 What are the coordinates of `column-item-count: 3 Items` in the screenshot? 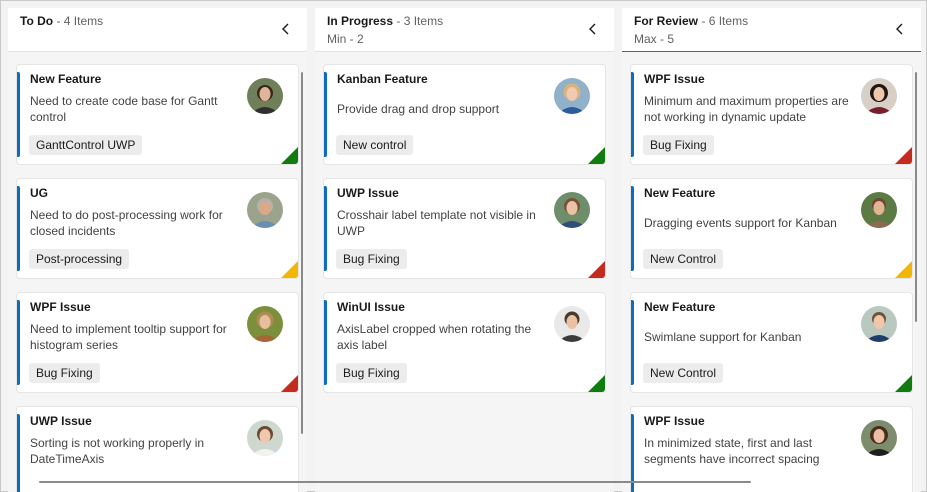 It's located at (423, 21).